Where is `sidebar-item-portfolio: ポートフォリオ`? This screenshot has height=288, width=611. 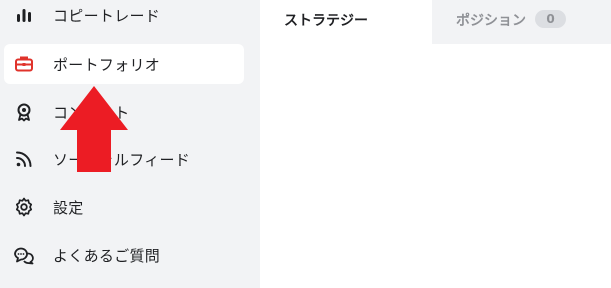
sidebar-item-portfolio: ポートフォリオ is located at coordinates (124, 64).